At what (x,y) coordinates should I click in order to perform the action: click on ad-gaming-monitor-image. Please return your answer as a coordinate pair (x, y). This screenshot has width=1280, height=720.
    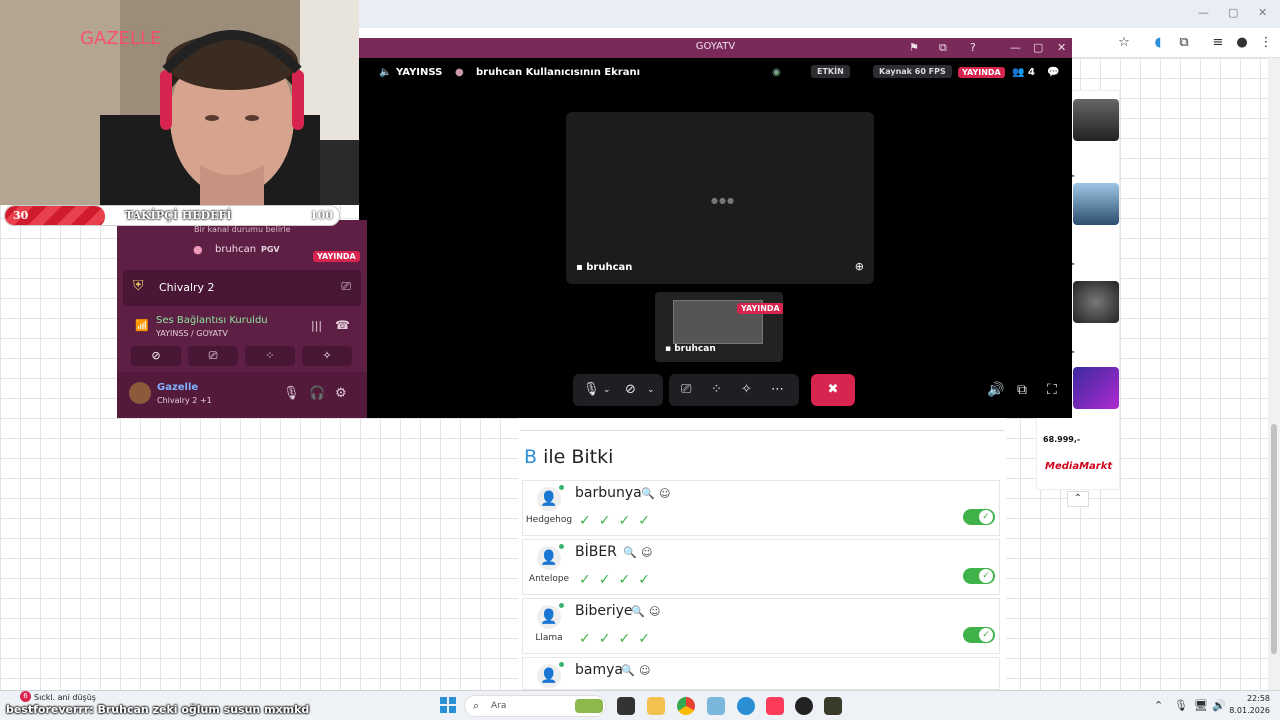
    Looking at the image, I should click on (1096, 388).